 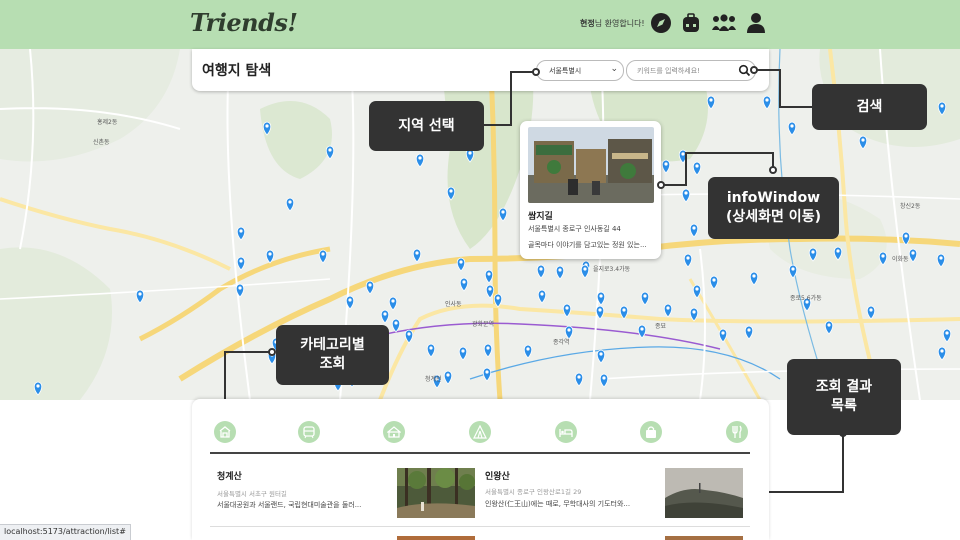 I want to click on list-divider, so click(x=480, y=453).